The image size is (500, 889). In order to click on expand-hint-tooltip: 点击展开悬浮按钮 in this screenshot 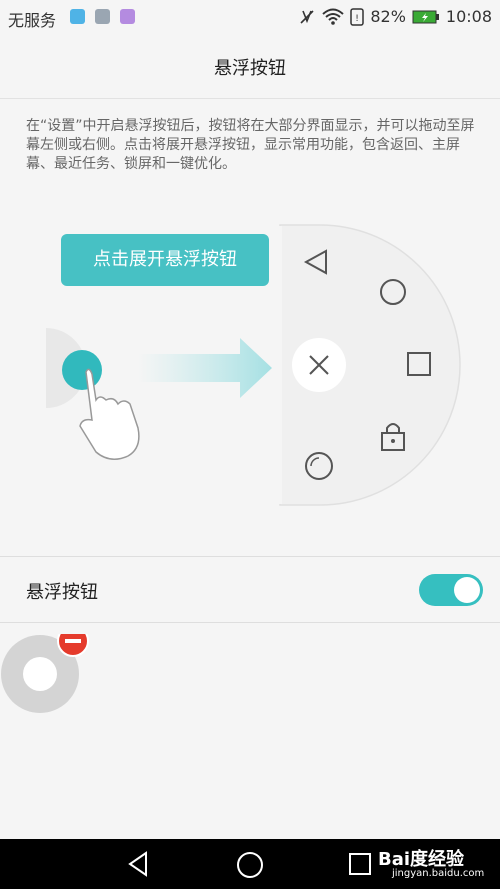, I will do `click(165, 260)`.